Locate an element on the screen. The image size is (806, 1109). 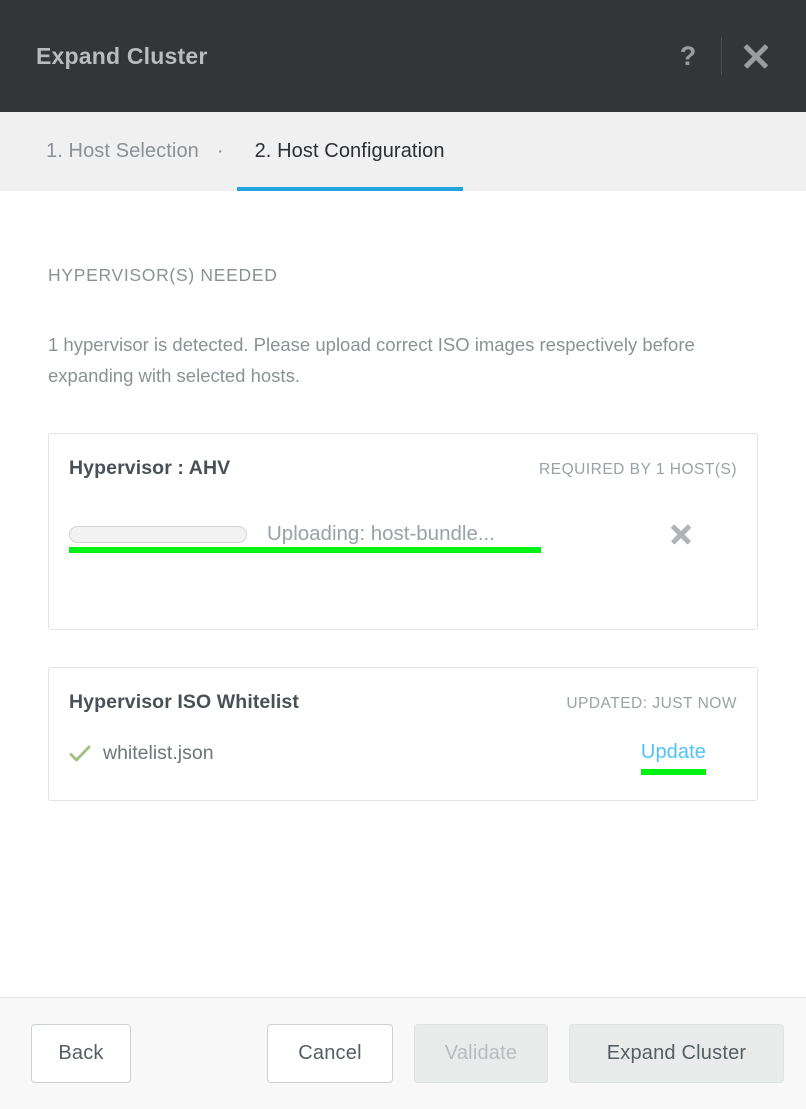
titlebar-divider is located at coordinates (721, 56).